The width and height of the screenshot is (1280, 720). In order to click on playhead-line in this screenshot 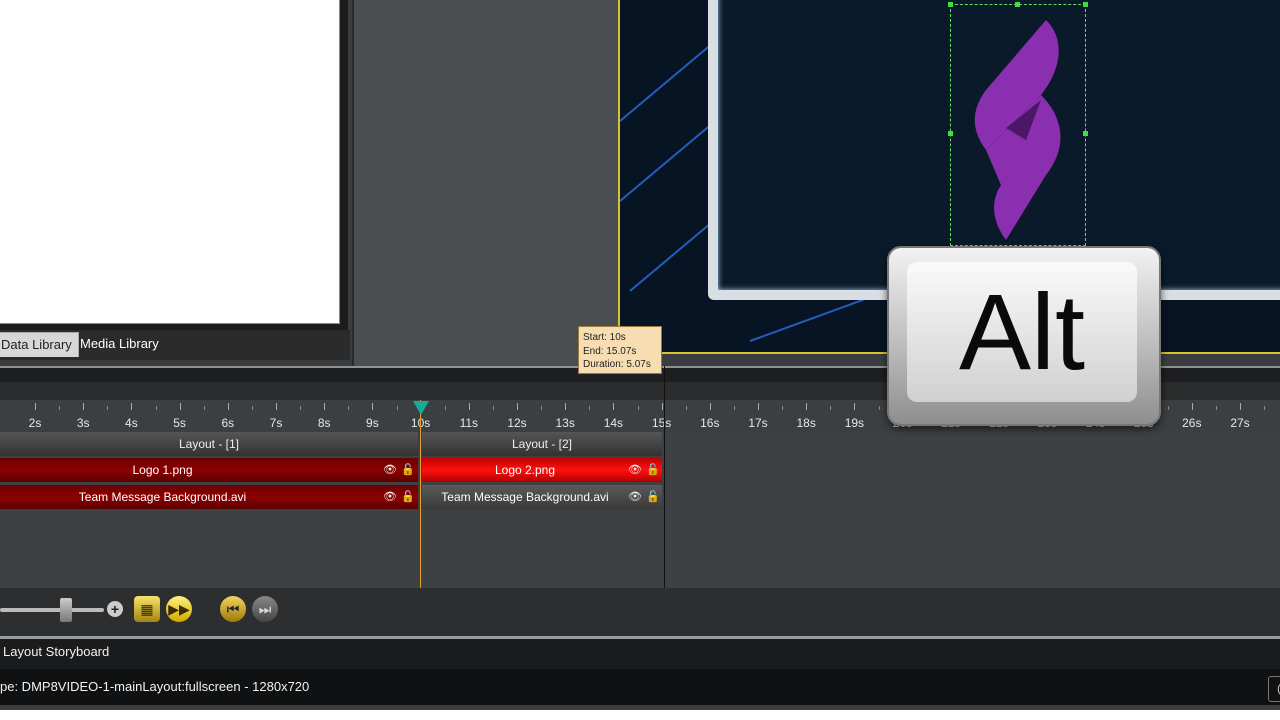, I will do `click(420, 494)`.